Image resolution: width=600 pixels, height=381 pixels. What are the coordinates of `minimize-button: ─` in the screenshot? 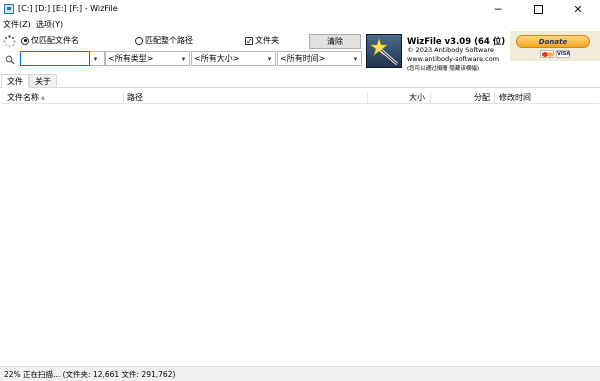 It's located at (498, 9).